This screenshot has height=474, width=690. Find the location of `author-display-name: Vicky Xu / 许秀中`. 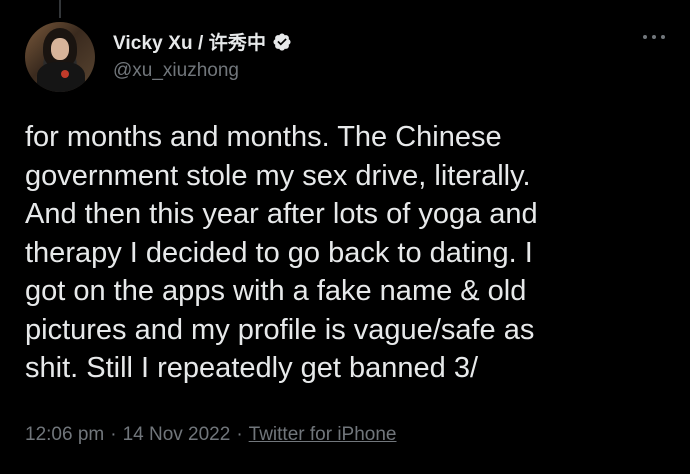

author-display-name: Vicky Xu / 许秀中 is located at coordinates (189, 41).